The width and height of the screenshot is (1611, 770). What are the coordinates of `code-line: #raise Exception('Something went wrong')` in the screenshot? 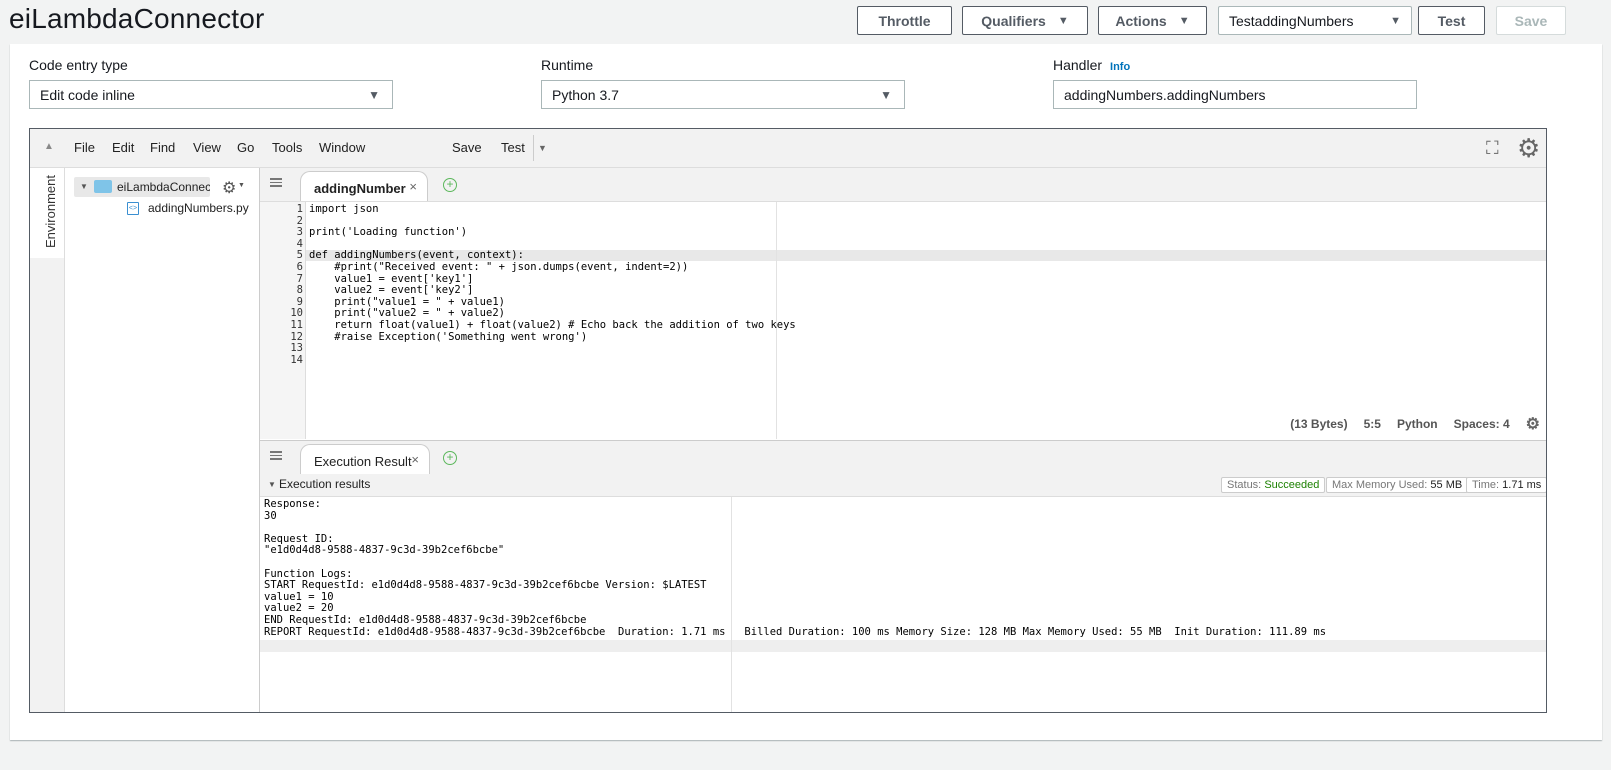 It's located at (448, 336).